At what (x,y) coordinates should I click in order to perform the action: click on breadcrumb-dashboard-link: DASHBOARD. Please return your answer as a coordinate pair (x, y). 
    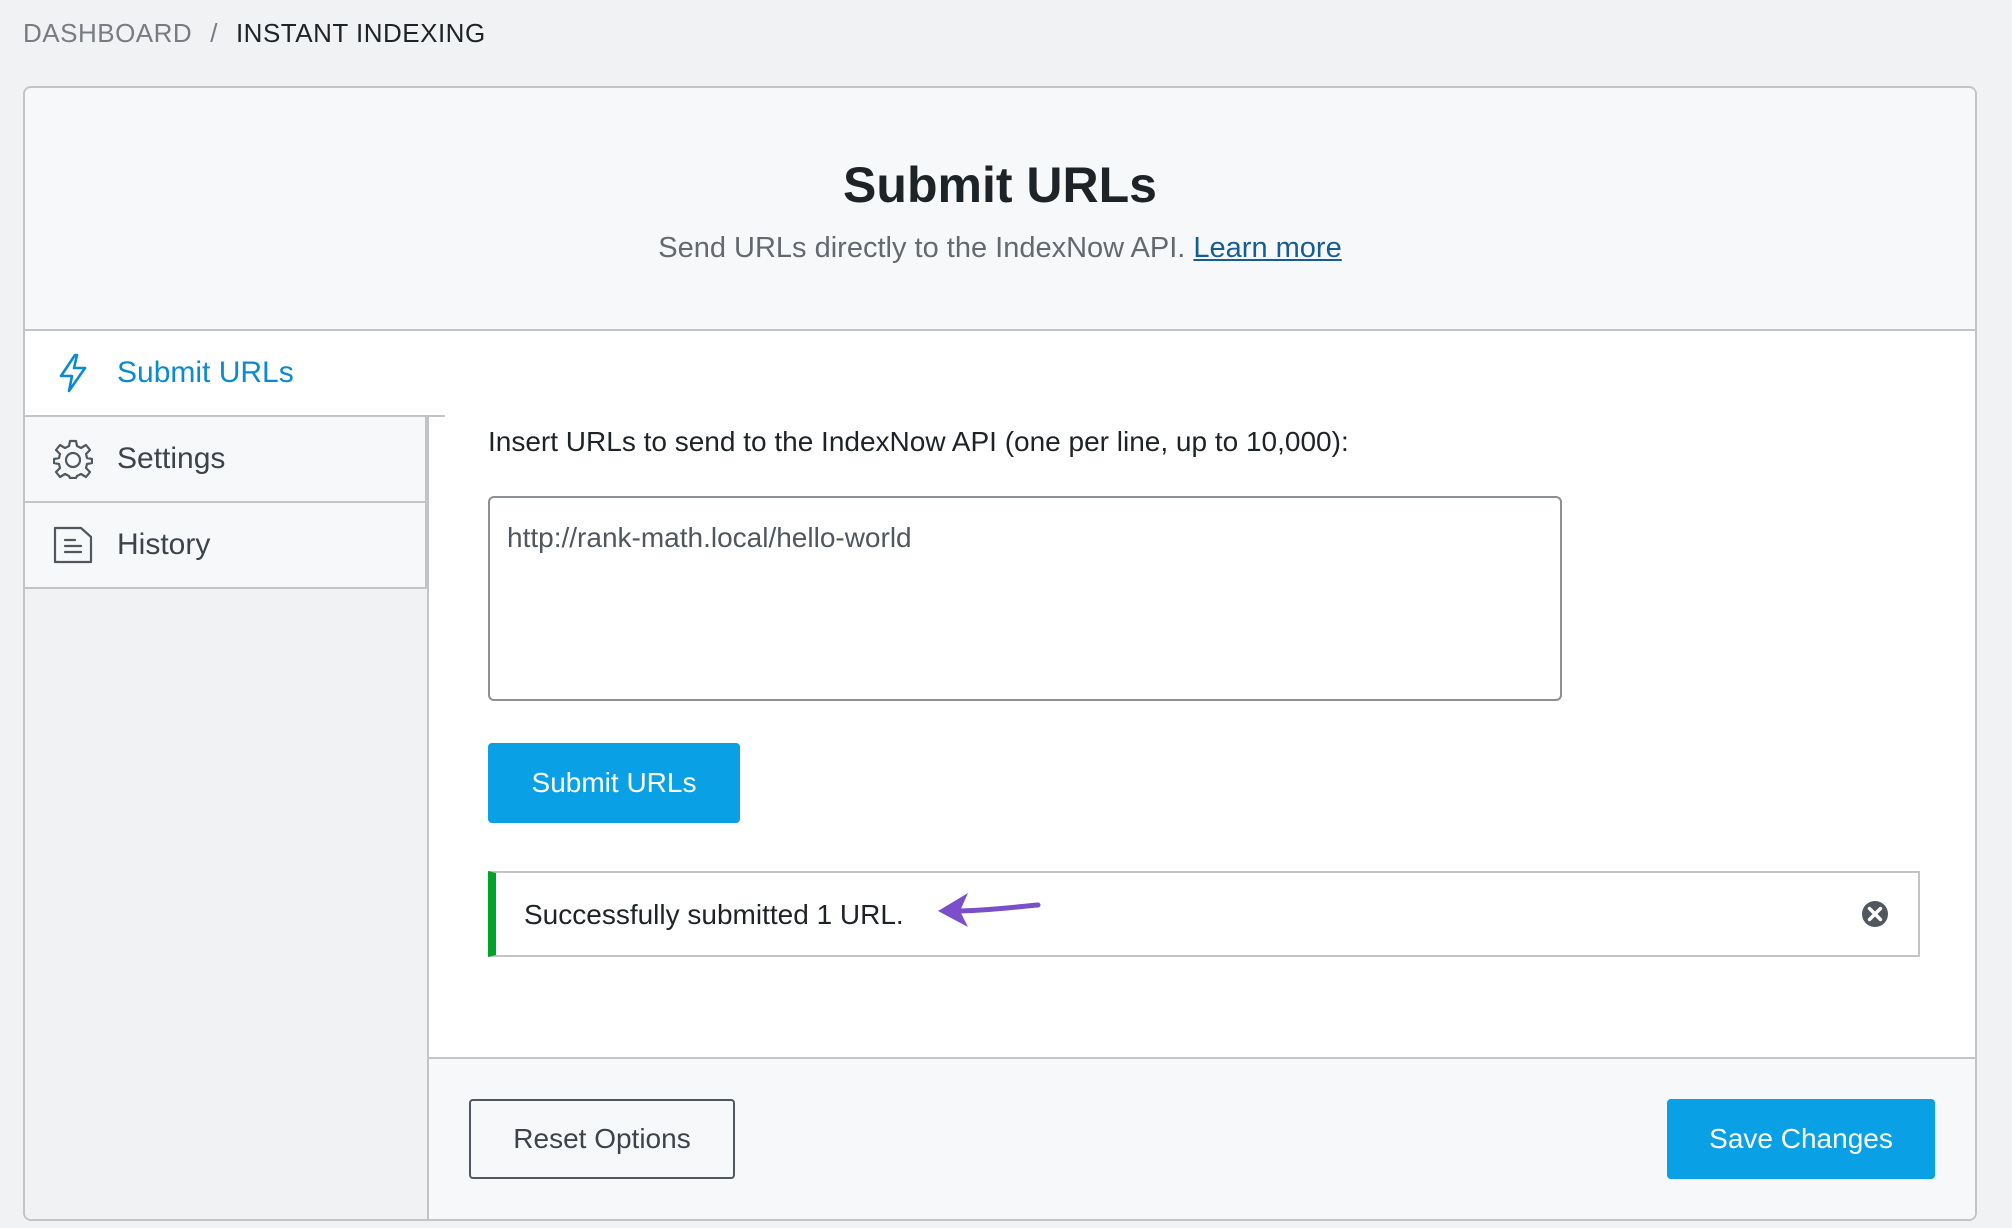
    Looking at the image, I should click on (107, 33).